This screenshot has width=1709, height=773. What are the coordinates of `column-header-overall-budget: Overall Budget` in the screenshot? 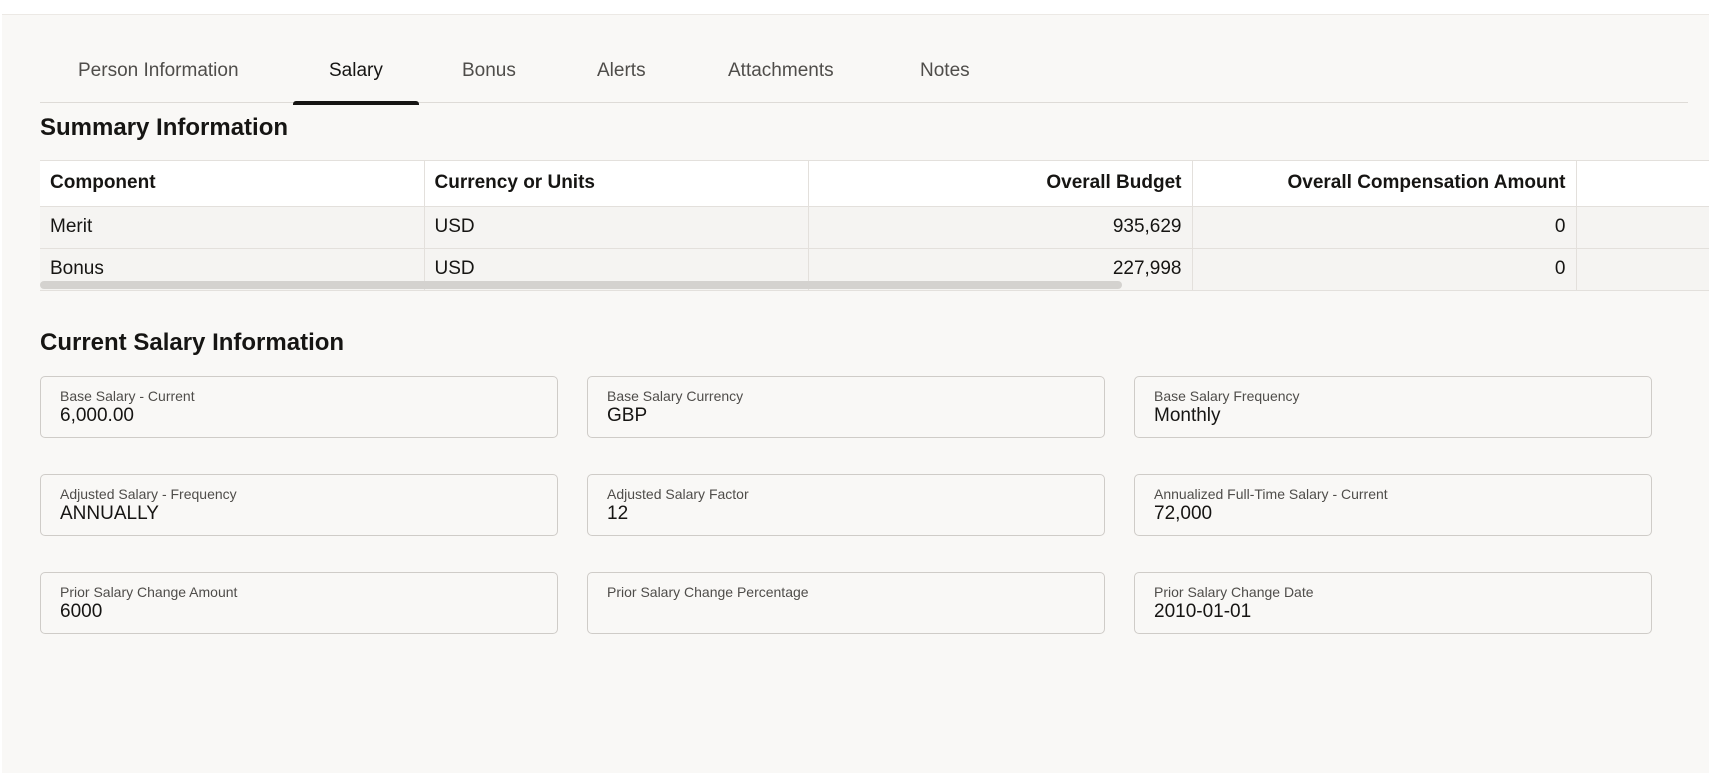 It's located at (1000, 184).